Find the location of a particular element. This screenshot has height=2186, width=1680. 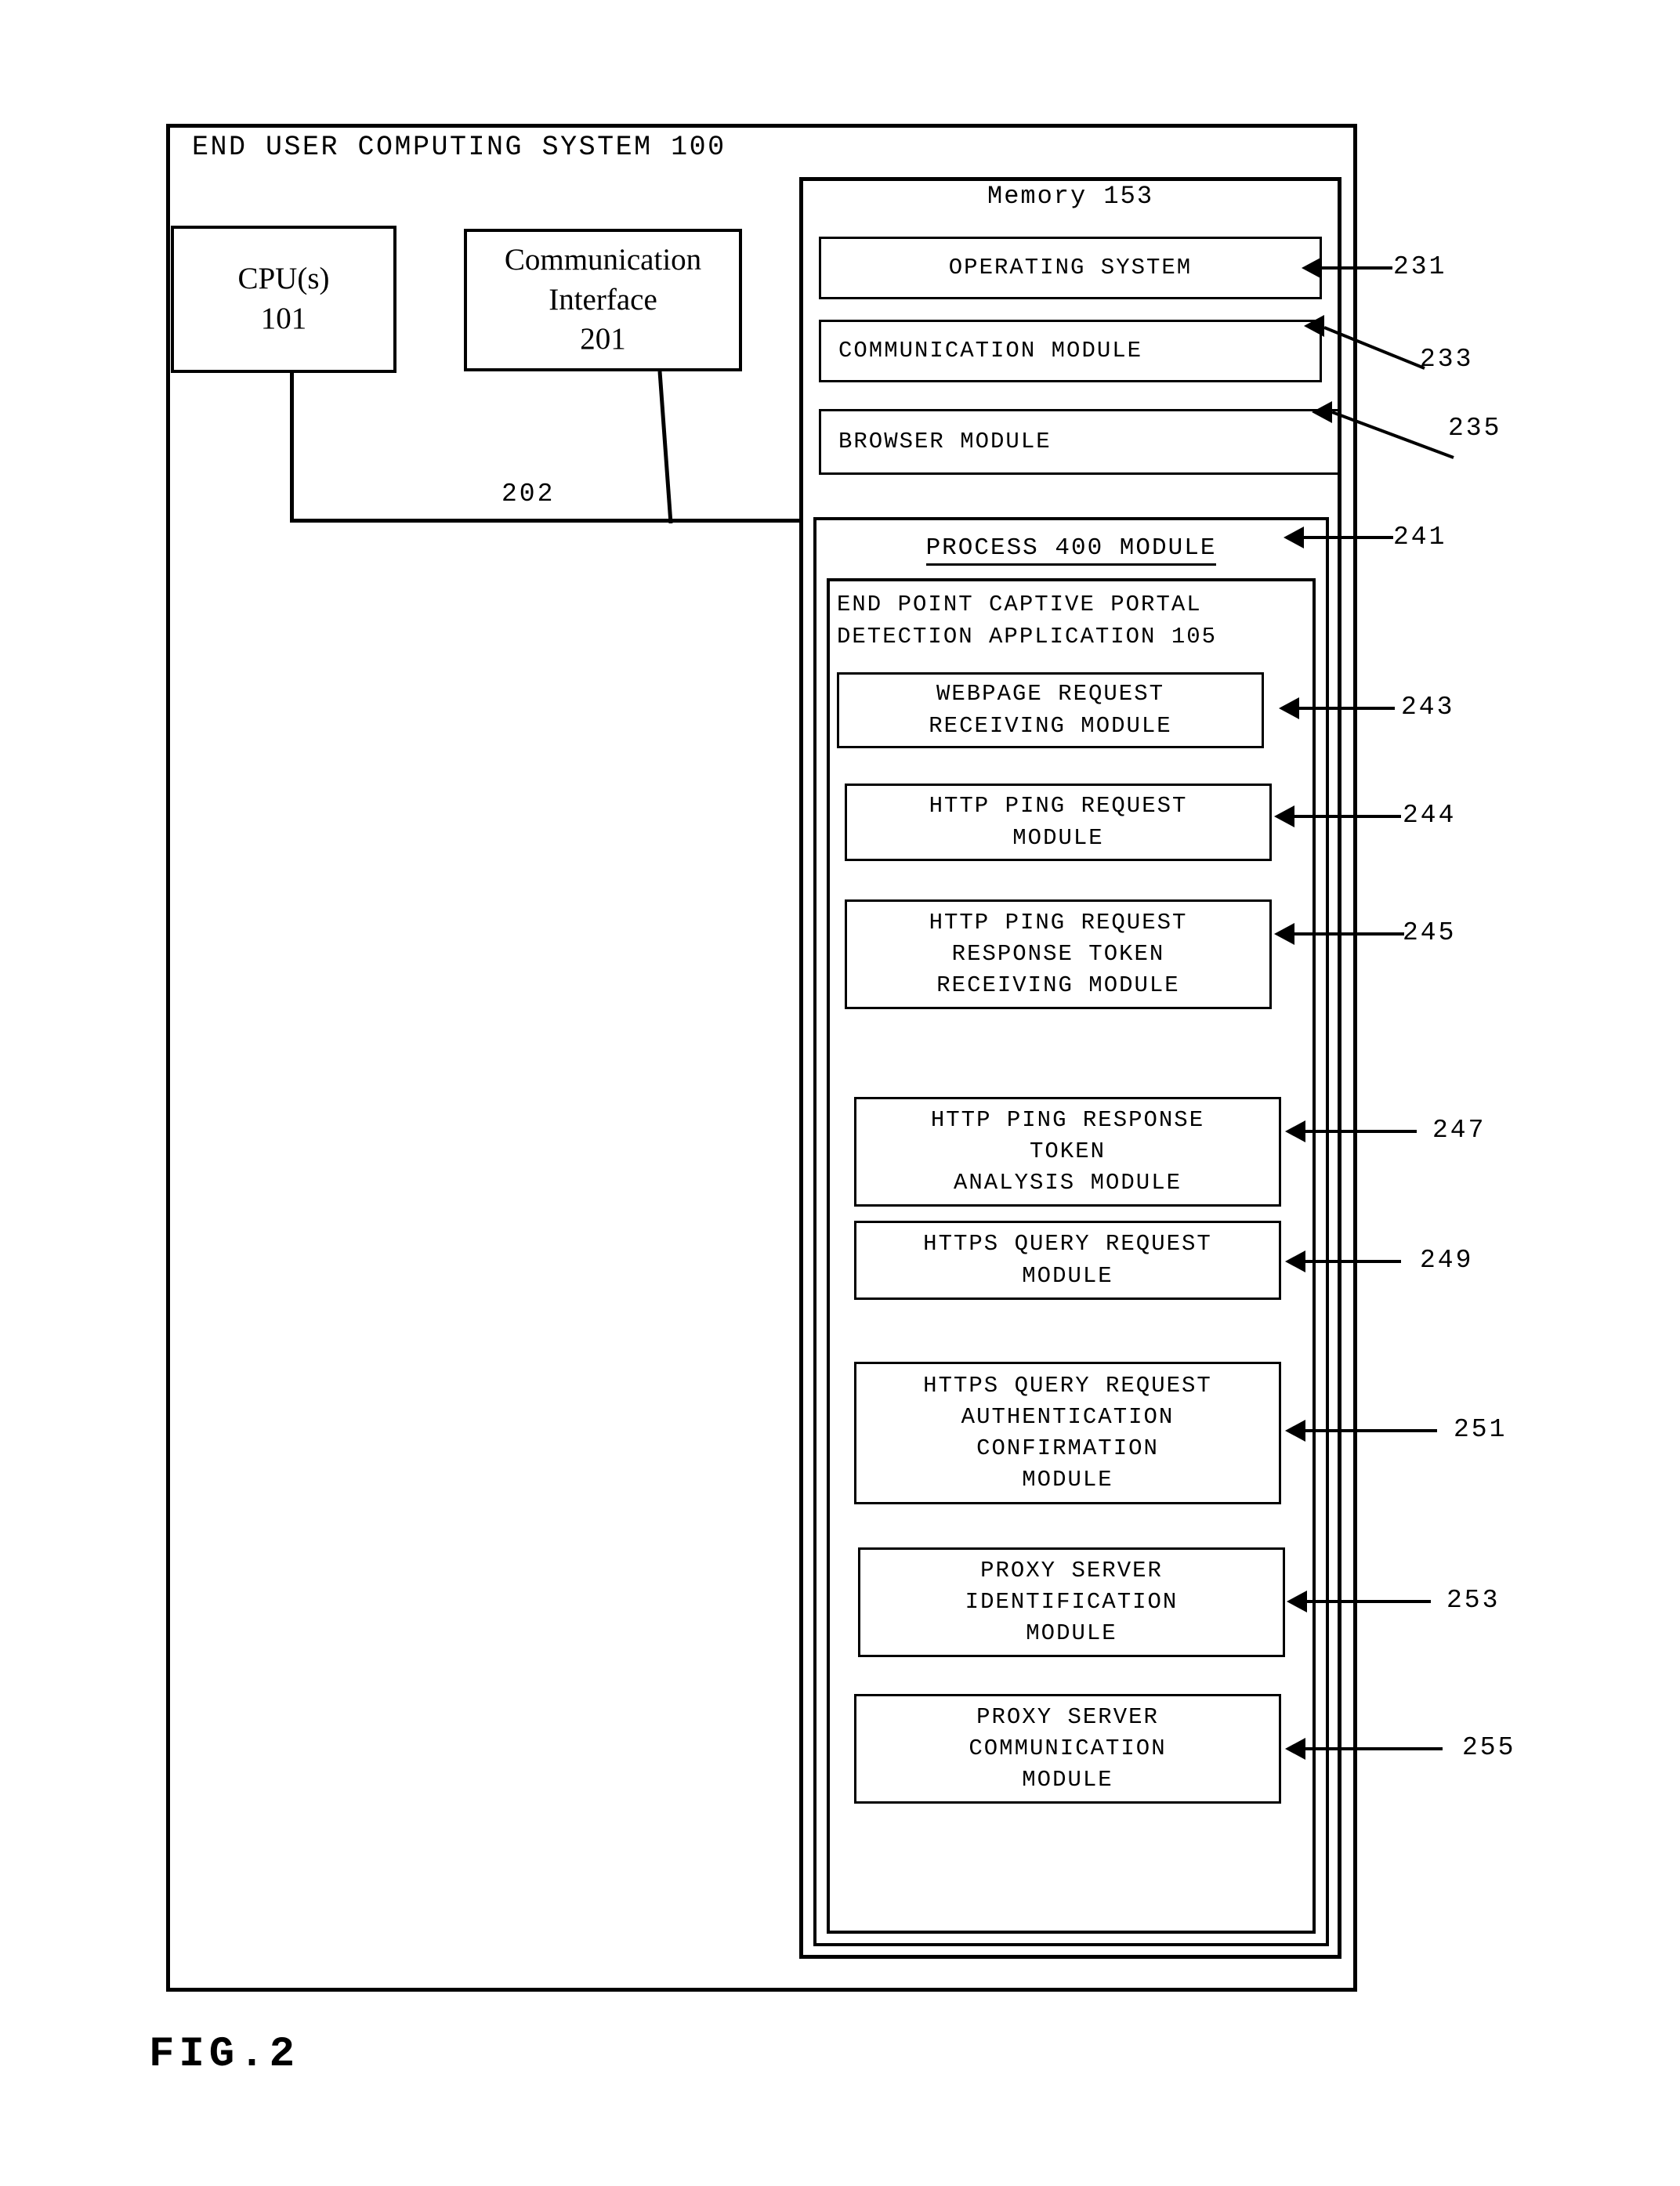

cpu-ref: 101 is located at coordinates (283, 318).